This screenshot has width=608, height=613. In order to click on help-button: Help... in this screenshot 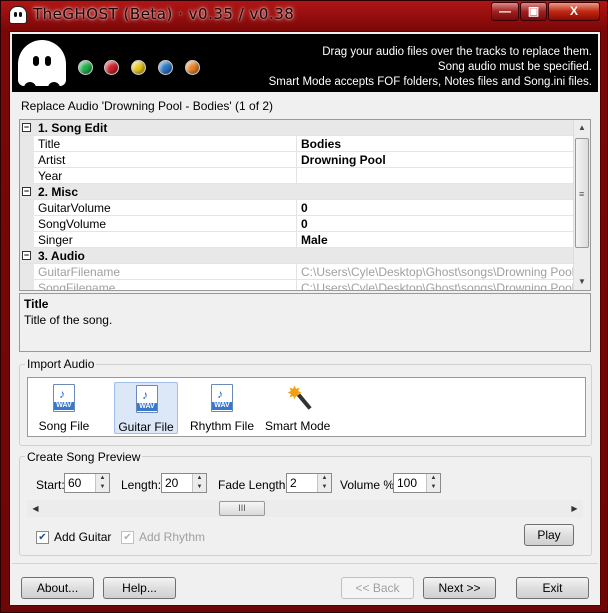, I will do `click(139, 588)`.